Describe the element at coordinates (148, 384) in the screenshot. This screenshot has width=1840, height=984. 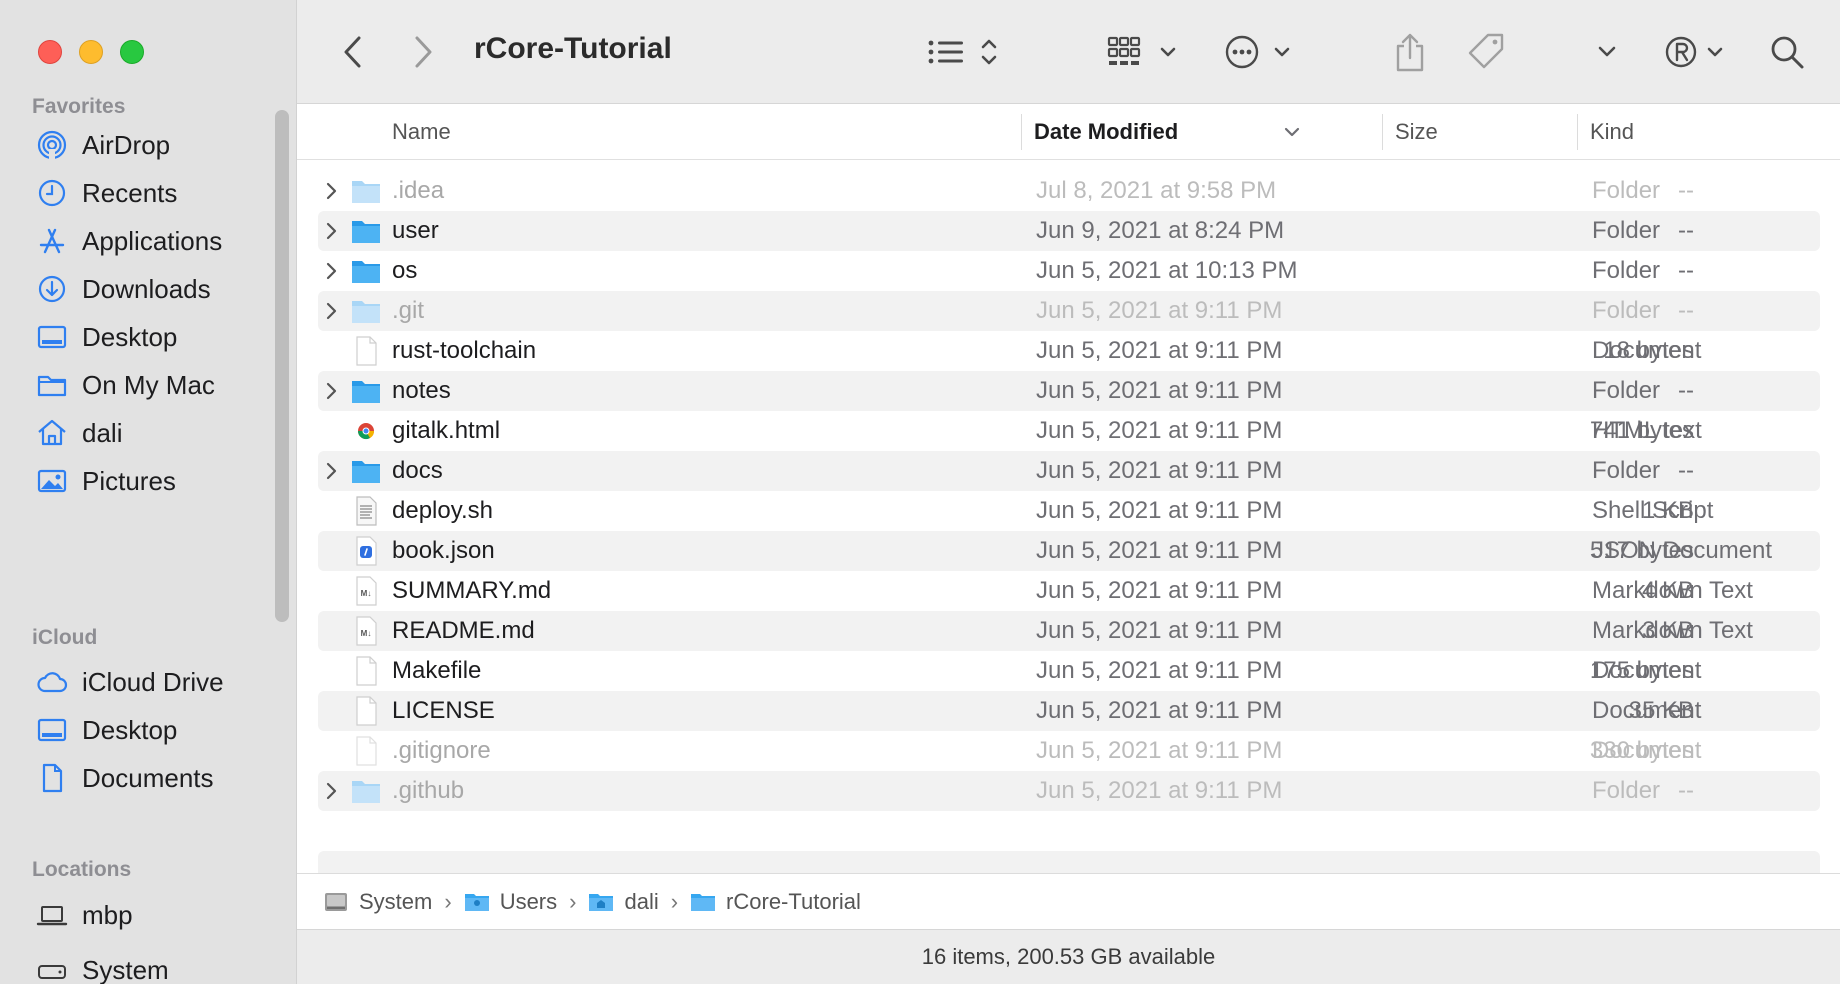
I see `sidebar-item-label: On My Mac` at that location.